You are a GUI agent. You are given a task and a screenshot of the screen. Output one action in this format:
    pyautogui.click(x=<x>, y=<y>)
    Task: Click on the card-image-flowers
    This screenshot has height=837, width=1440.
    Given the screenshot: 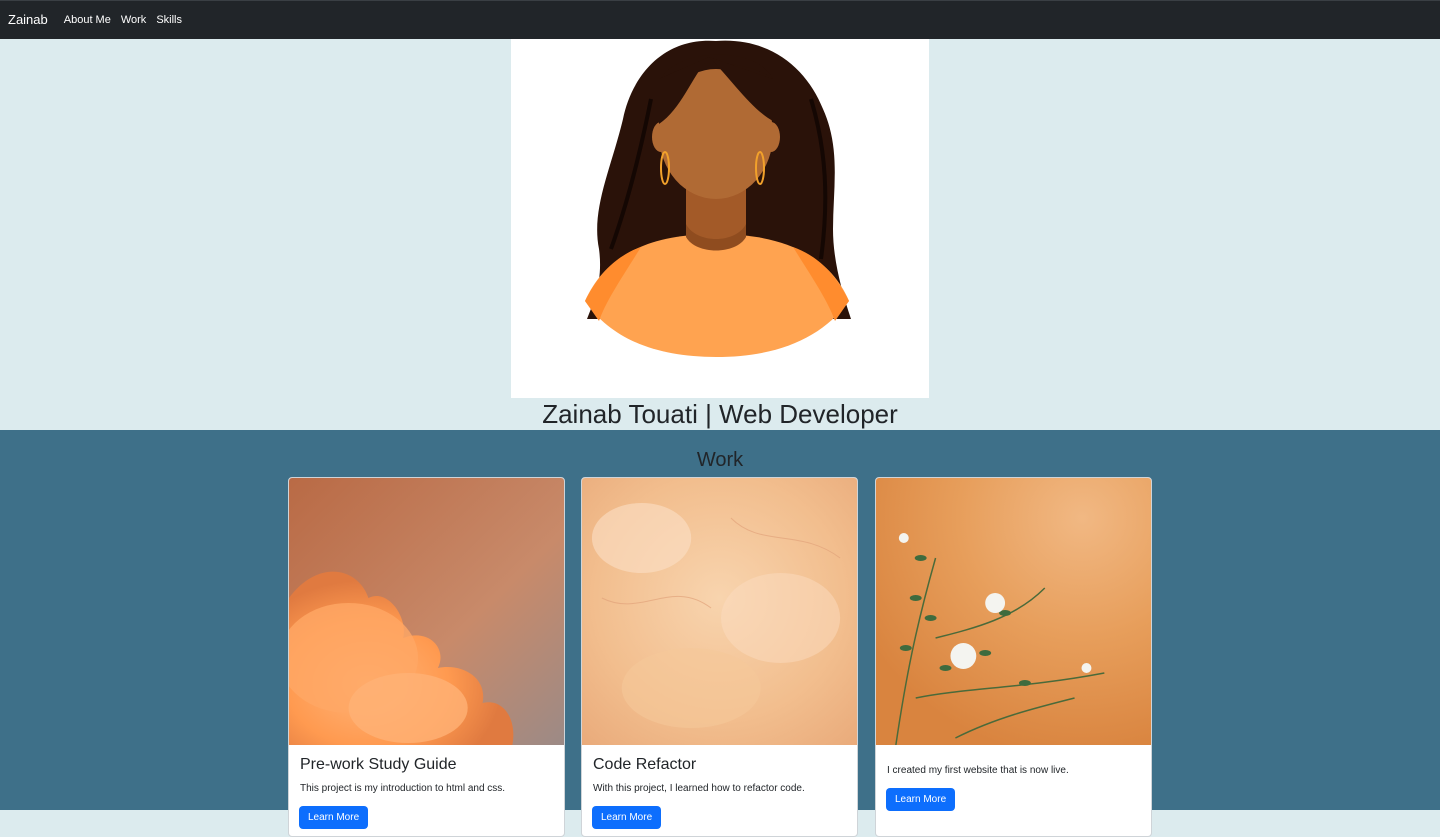 What is the action you would take?
    pyautogui.click(x=1013, y=611)
    